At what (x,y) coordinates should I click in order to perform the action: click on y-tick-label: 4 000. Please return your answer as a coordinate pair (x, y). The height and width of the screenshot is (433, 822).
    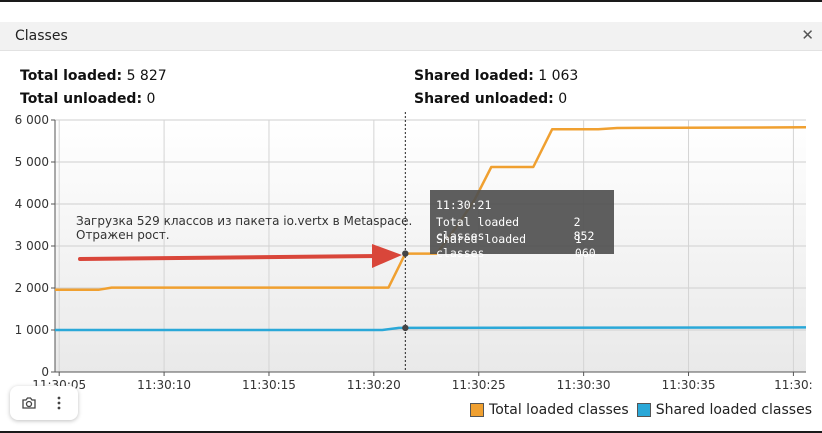
    Looking at the image, I should click on (32, 204).